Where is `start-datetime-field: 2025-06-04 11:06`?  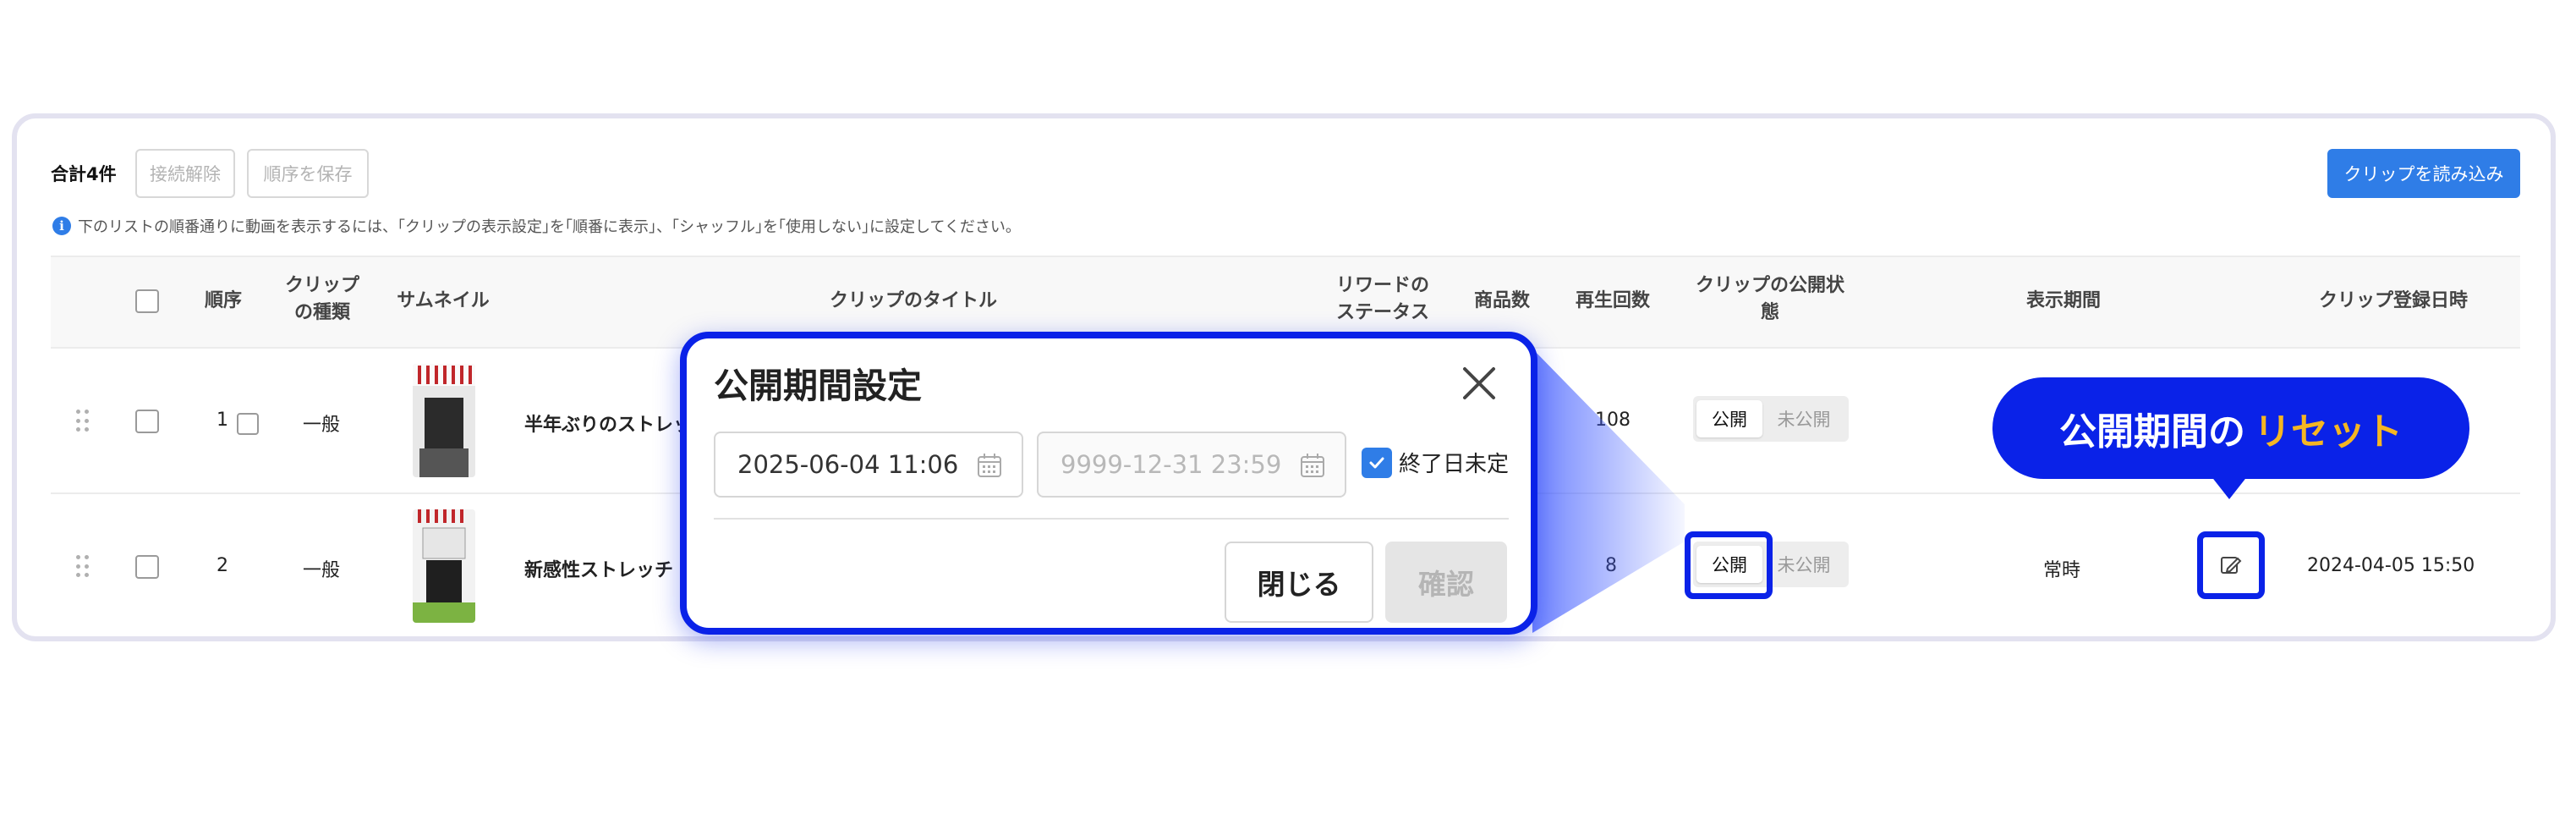
start-datetime-field: 2025-06-04 11:06 is located at coordinates (868, 465).